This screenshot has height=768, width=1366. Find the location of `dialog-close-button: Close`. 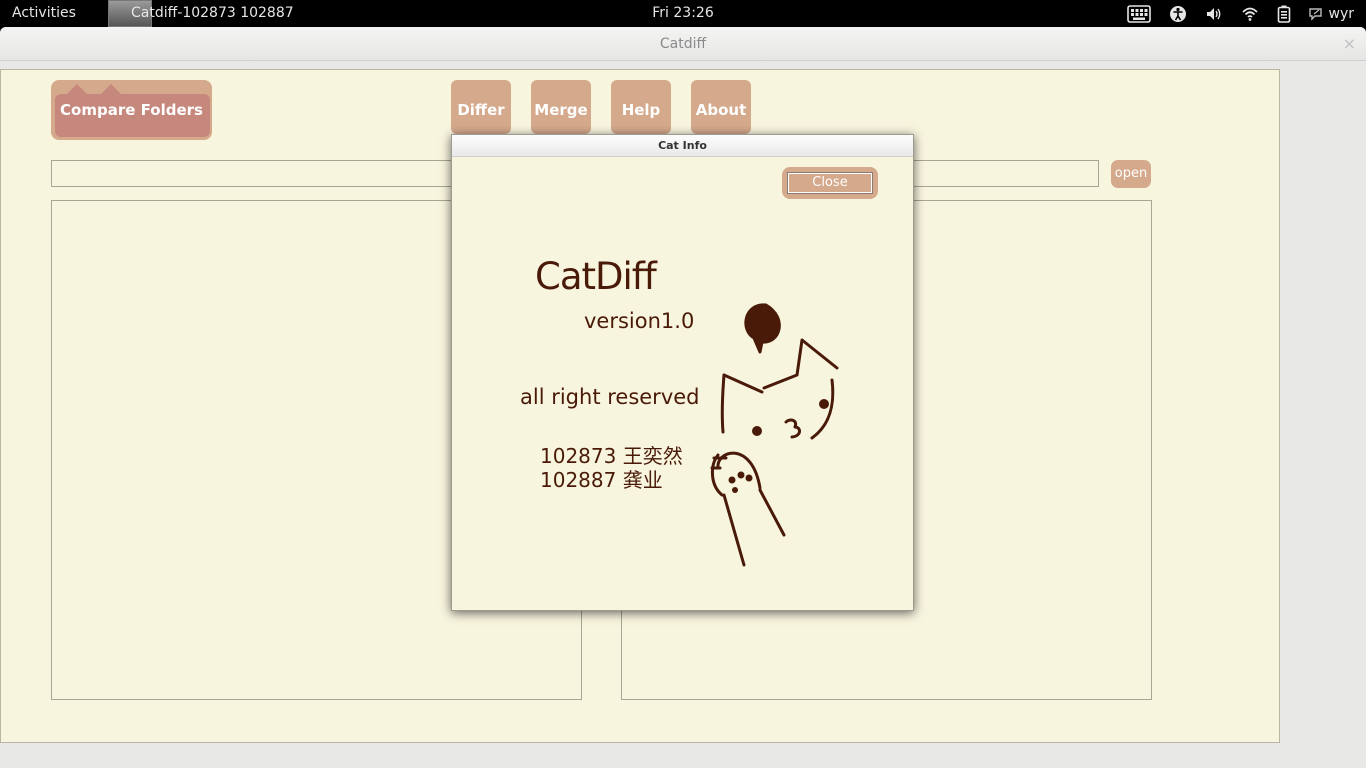

dialog-close-button: Close is located at coordinates (830, 183).